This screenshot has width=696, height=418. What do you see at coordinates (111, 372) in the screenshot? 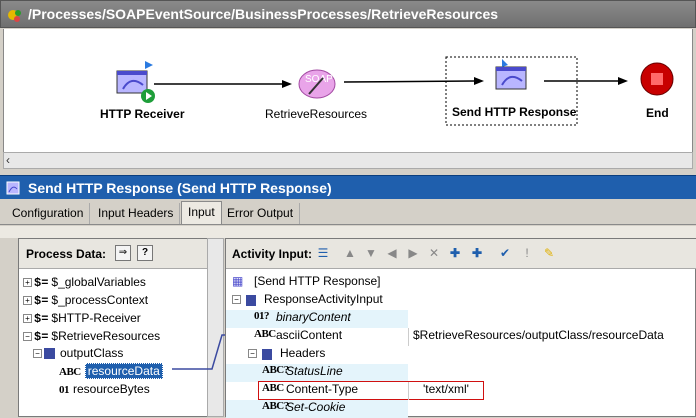
I see `tree-item-selected: ABC resourceData` at bounding box center [111, 372].